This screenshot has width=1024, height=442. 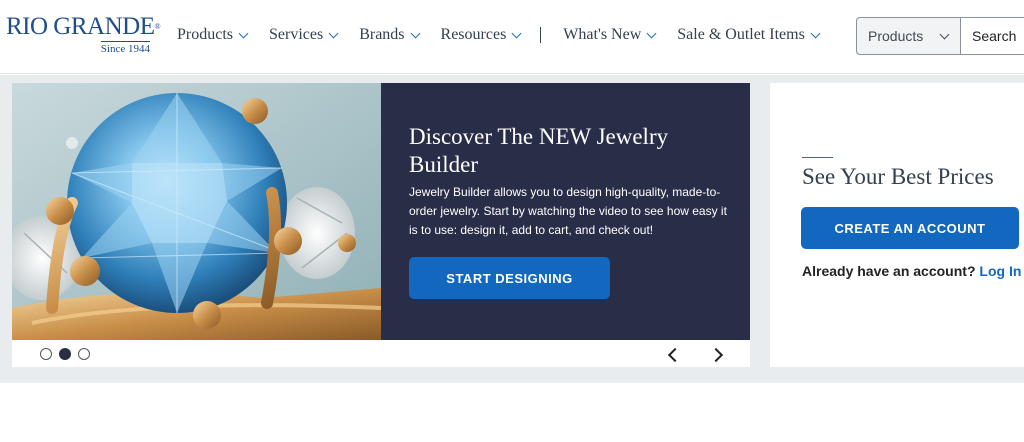 I want to click on slide-title: Discover The NEW Jewelry Builder, so click(x=539, y=150).